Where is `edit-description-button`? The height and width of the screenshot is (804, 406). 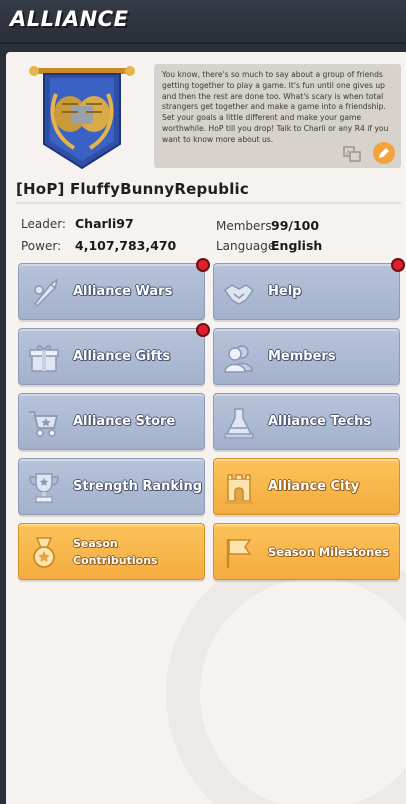
edit-description-button is located at coordinates (384, 153).